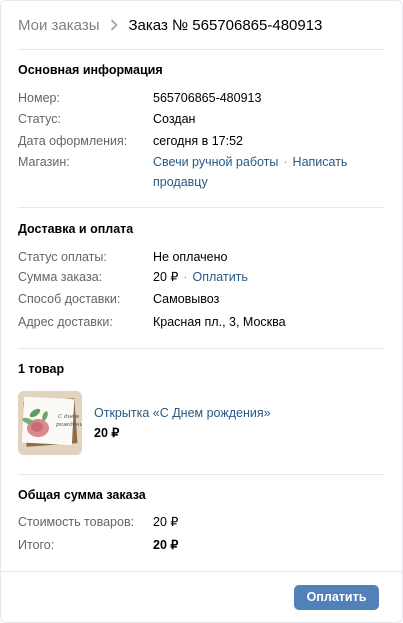 This screenshot has height=623, width=403. Describe the element at coordinates (65, 322) in the screenshot. I see `delivery-address-label: Адрес доставки:` at that location.